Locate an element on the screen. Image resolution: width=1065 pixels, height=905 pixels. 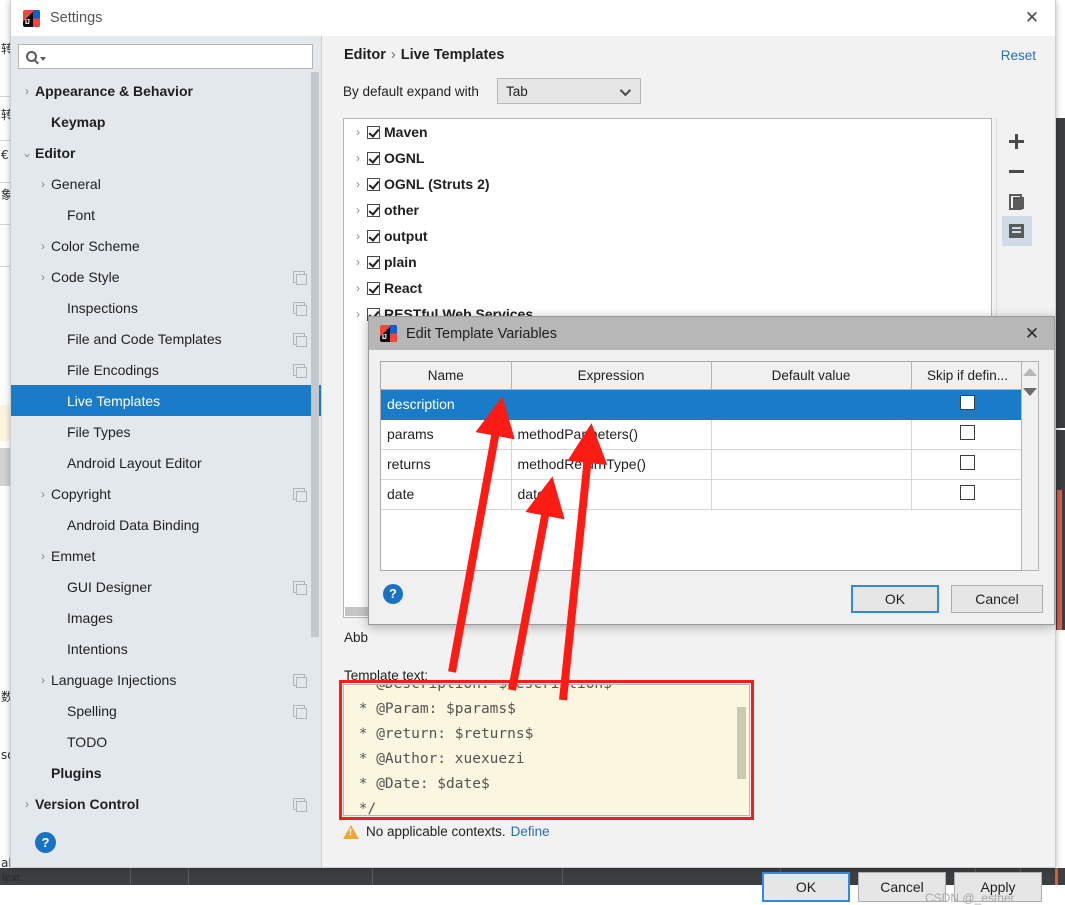
chevron-down-icon: ⌄ is located at coordinates (27, 153).